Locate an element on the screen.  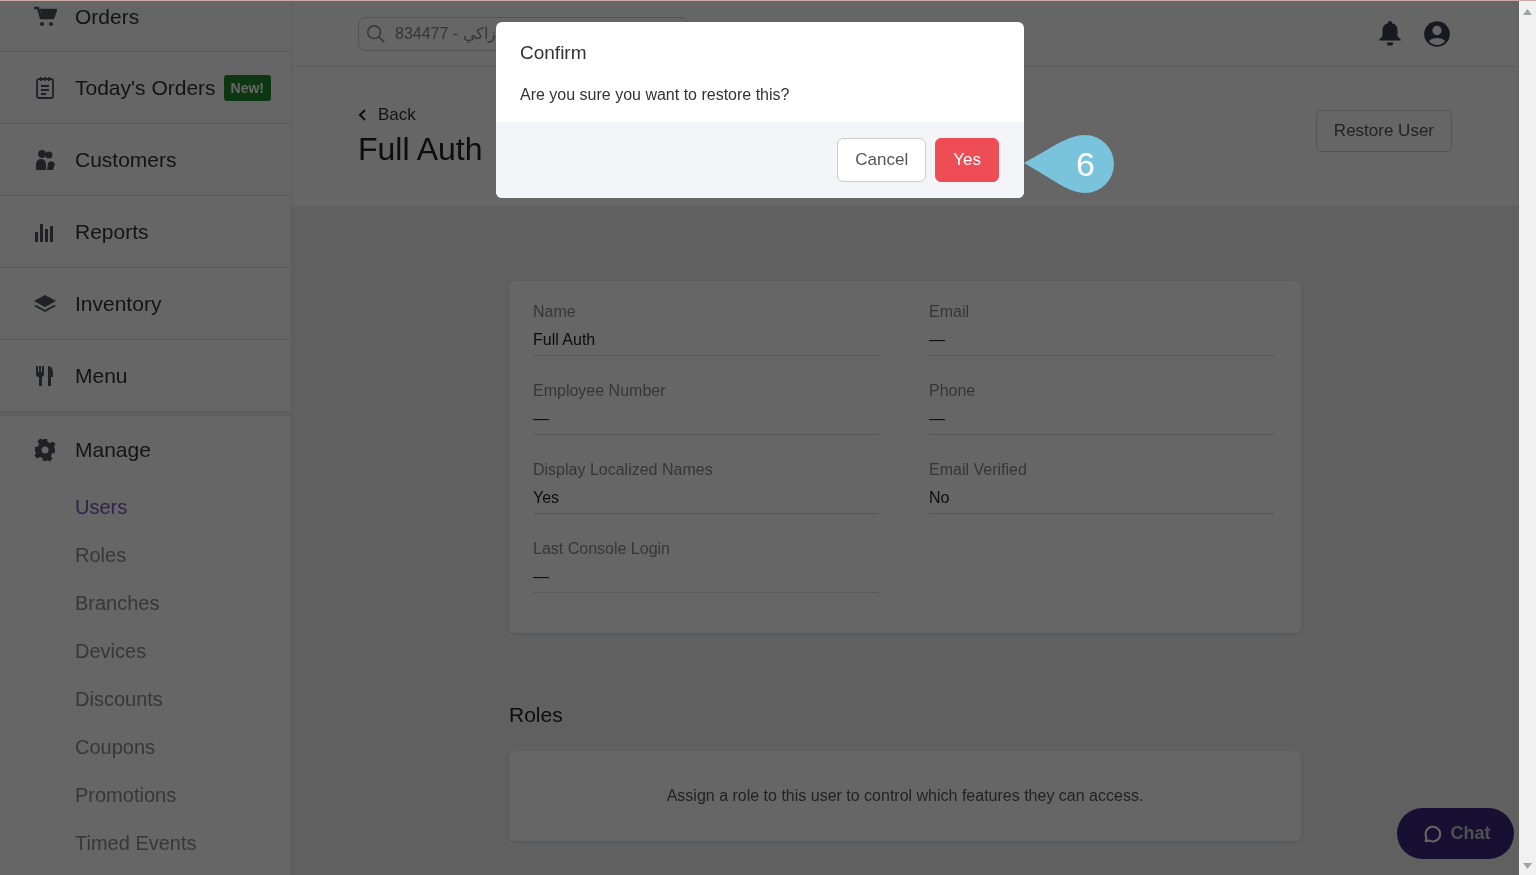
field-value: No is located at coordinates (940, 498).